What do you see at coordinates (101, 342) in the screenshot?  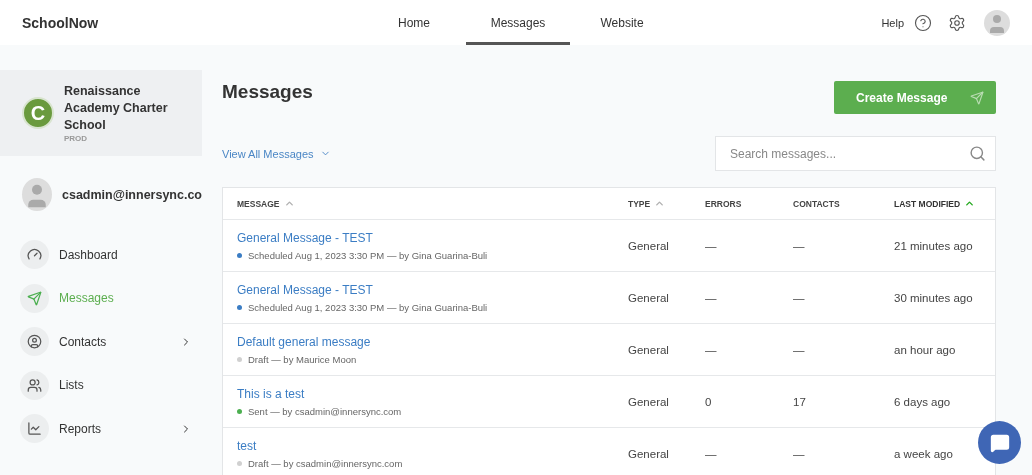 I see `sidebar-item: Contacts` at bounding box center [101, 342].